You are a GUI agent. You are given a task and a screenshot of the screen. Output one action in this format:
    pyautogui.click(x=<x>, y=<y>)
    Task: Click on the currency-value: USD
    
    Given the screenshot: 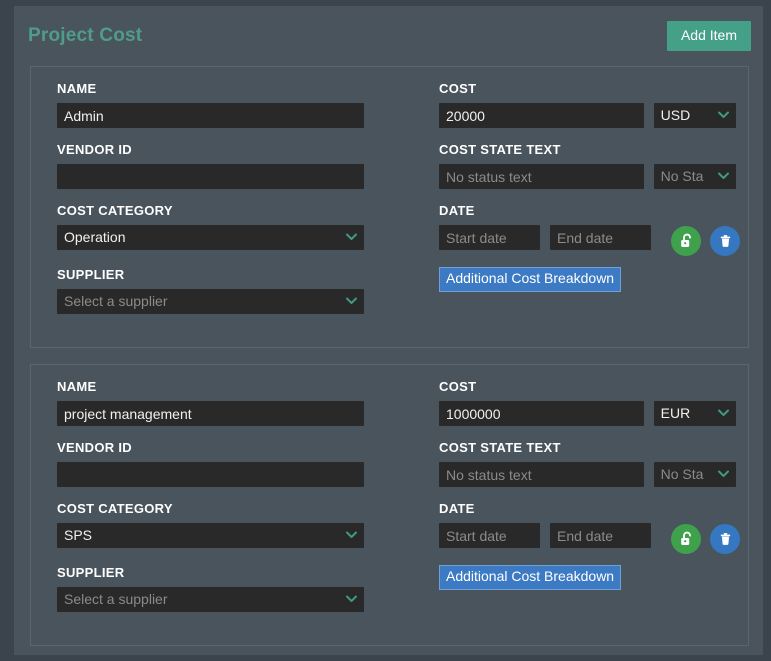 What is the action you would take?
    pyautogui.click(x=675, y=115)
    